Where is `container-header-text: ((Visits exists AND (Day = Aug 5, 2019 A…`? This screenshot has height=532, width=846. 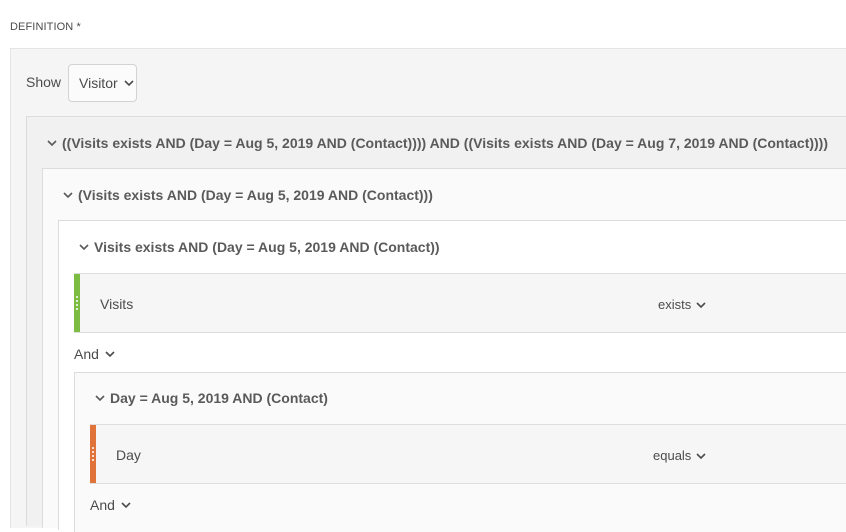
container-header-text: ((Visits exists AND (Day = Aug 5, 2019 A… is located at coordinates (445, 143).